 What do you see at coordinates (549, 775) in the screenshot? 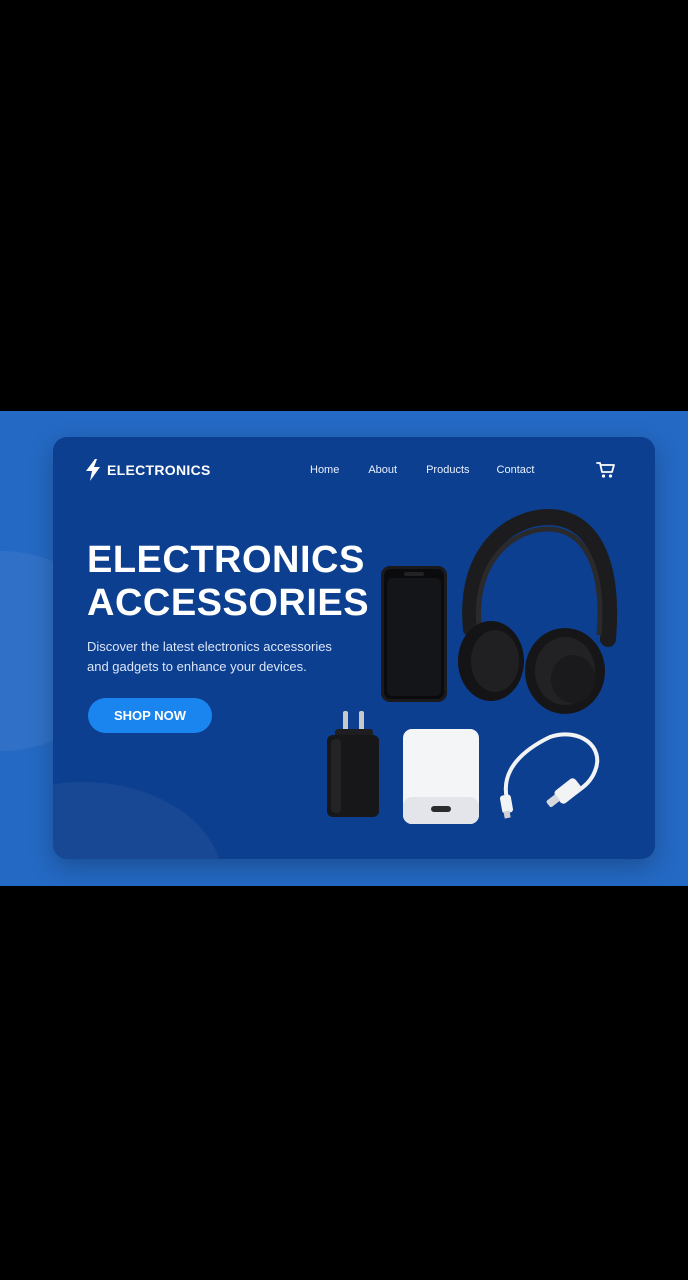
I see `usb-c-cable-image` at bounding box center [549, 775].